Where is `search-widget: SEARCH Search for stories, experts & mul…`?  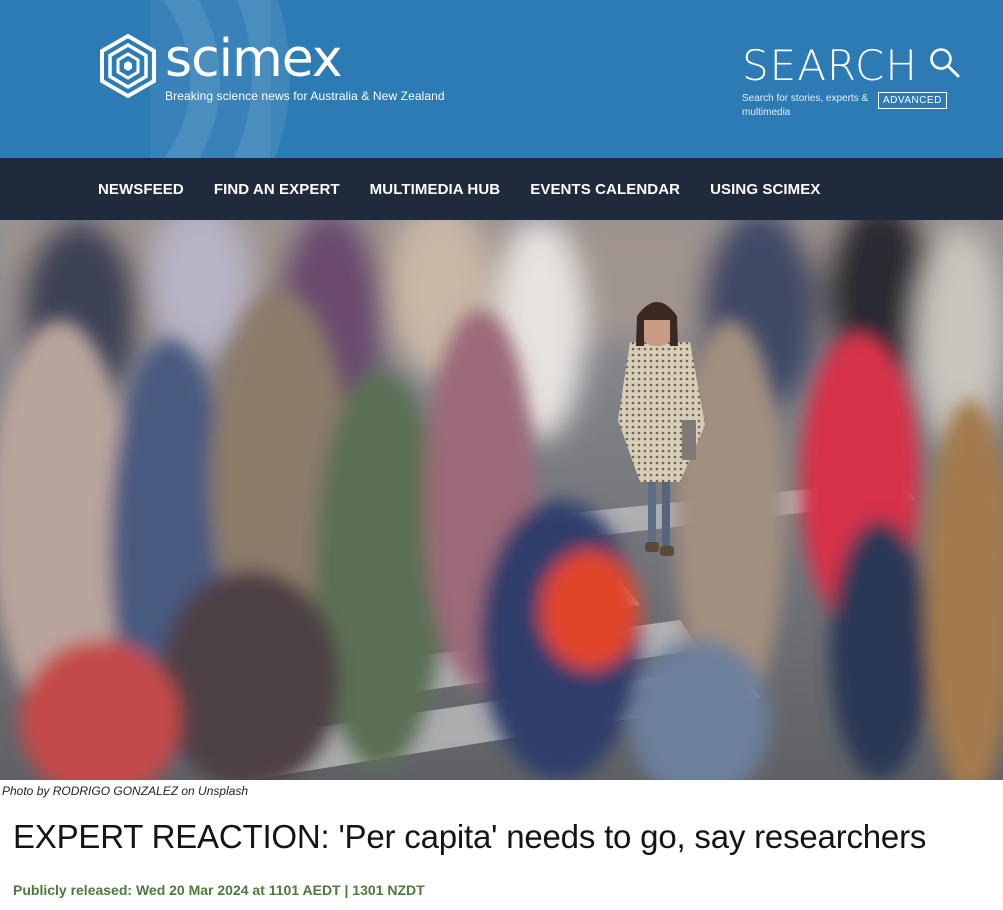
search-widget: SEARCH Search for stories, experts & mul… is located at coordinates (862, 81).